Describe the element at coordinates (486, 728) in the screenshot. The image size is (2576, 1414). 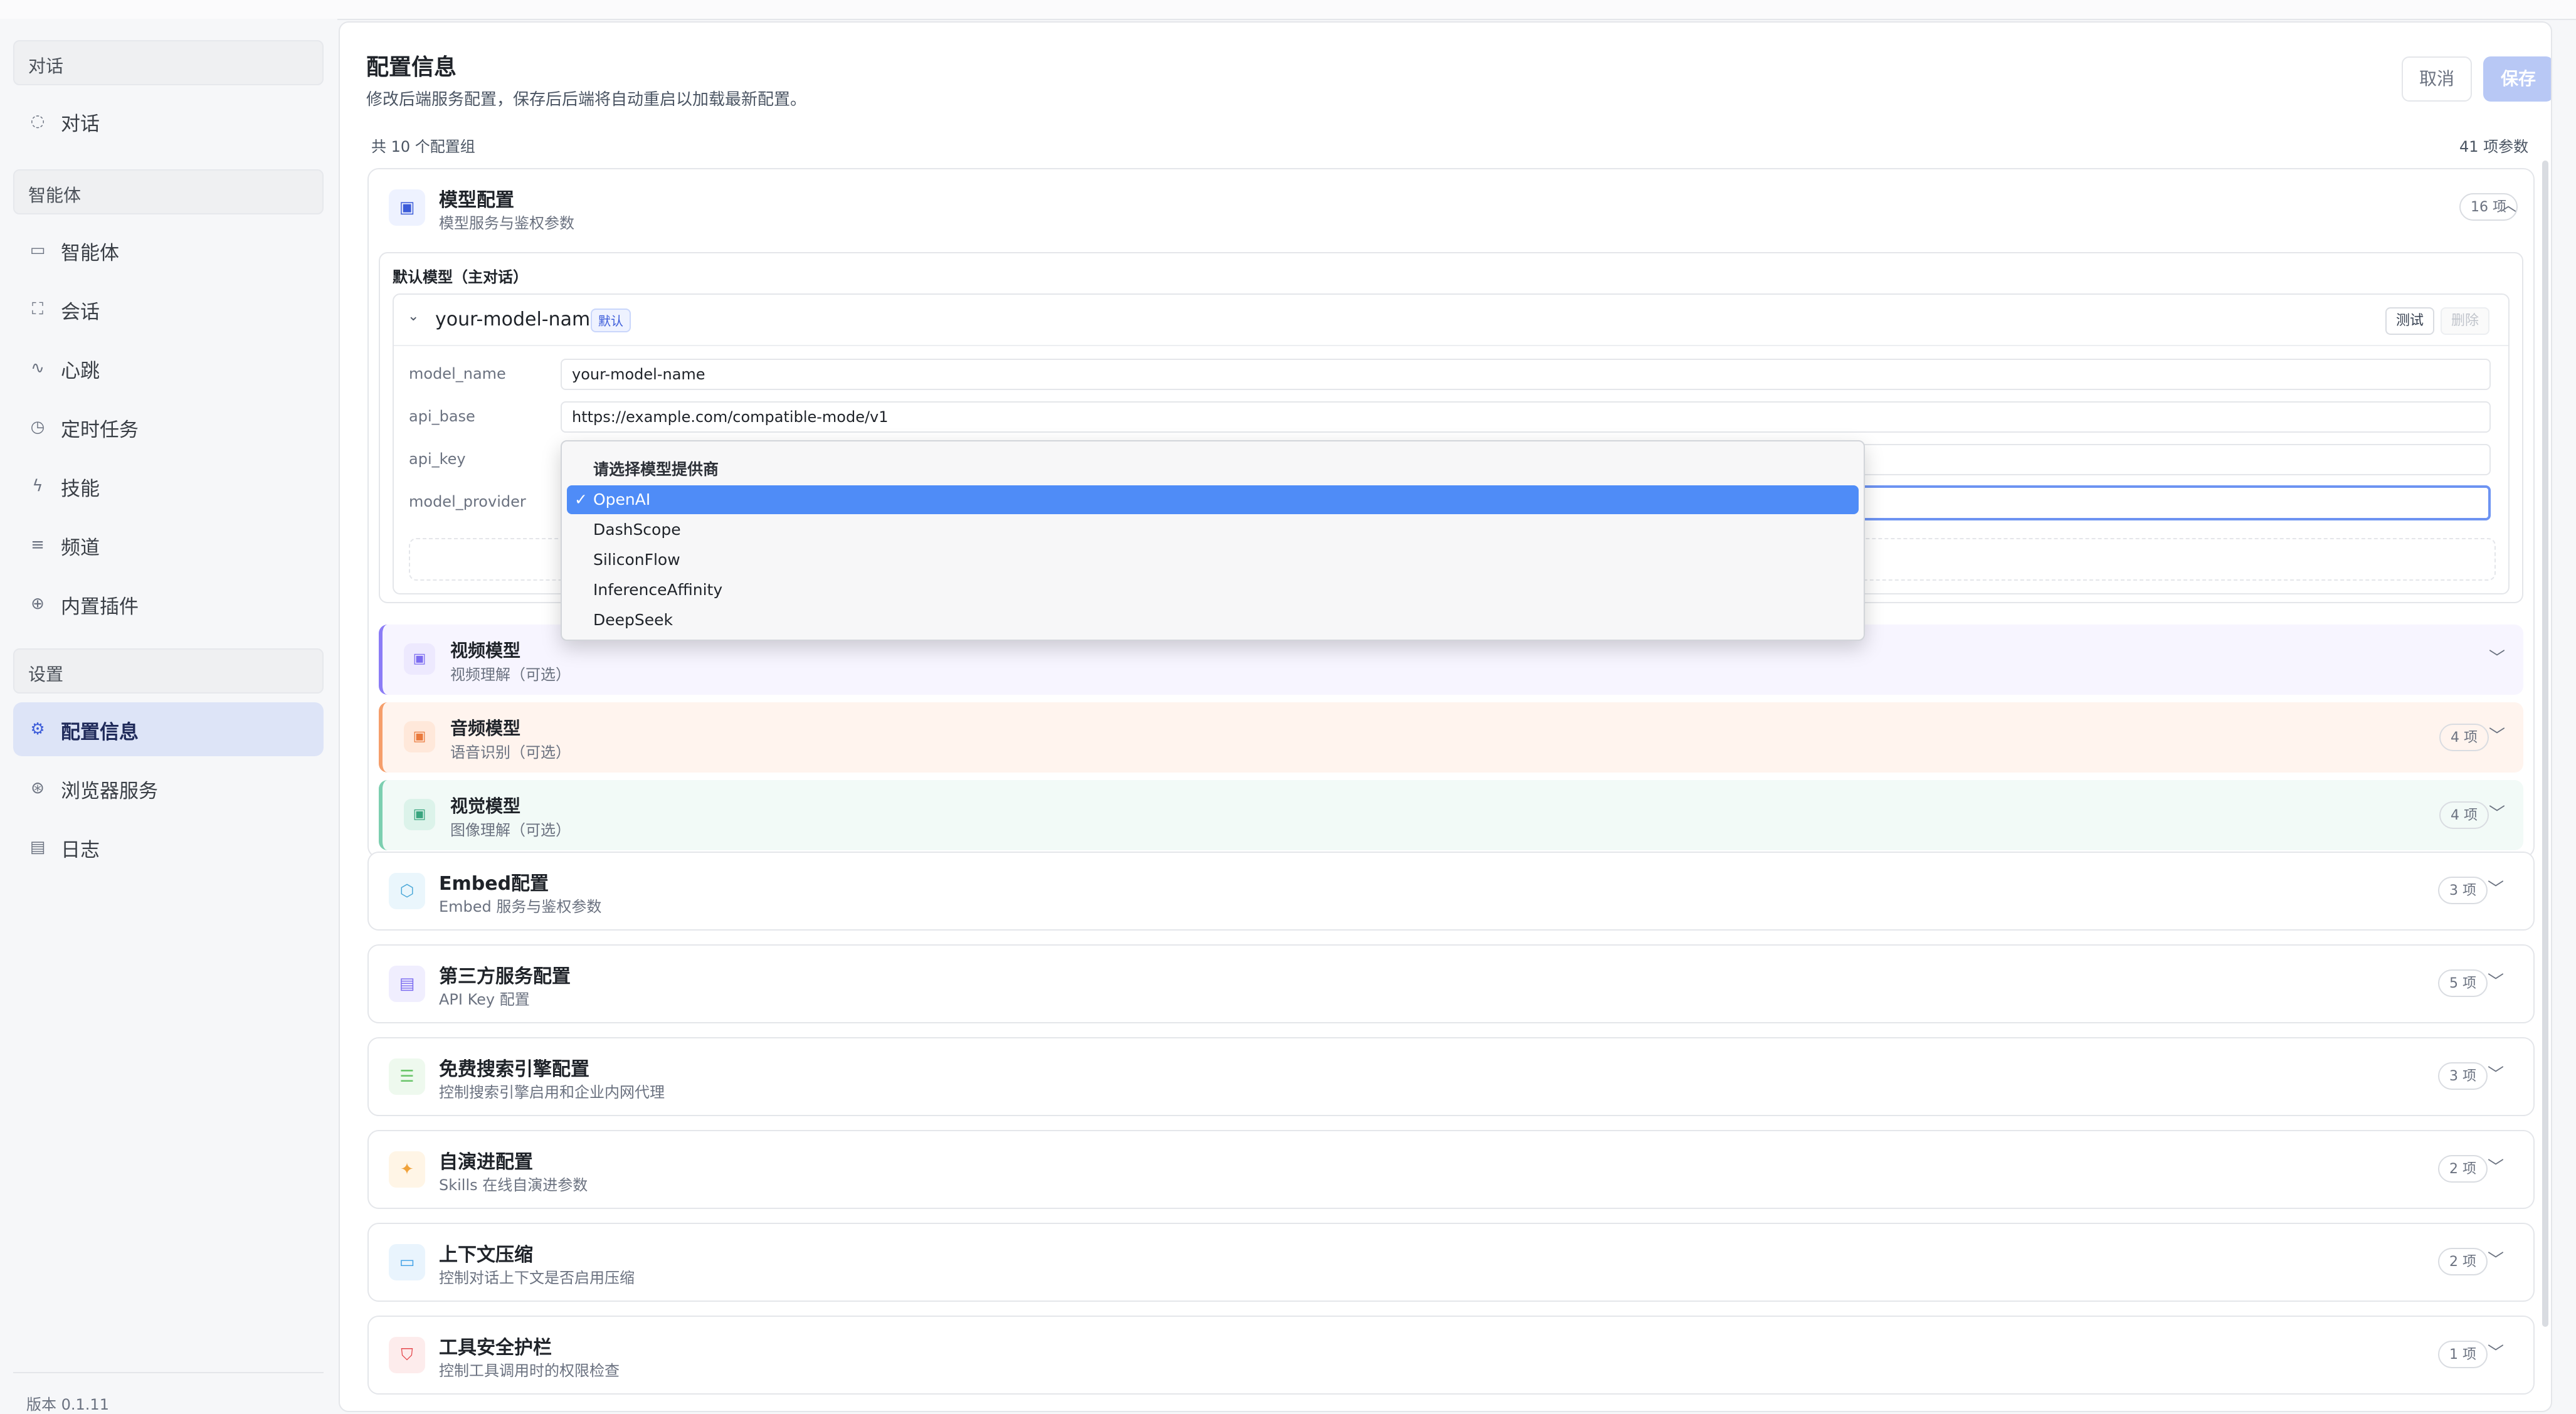
I see `section-title: 音频模型` at that location.